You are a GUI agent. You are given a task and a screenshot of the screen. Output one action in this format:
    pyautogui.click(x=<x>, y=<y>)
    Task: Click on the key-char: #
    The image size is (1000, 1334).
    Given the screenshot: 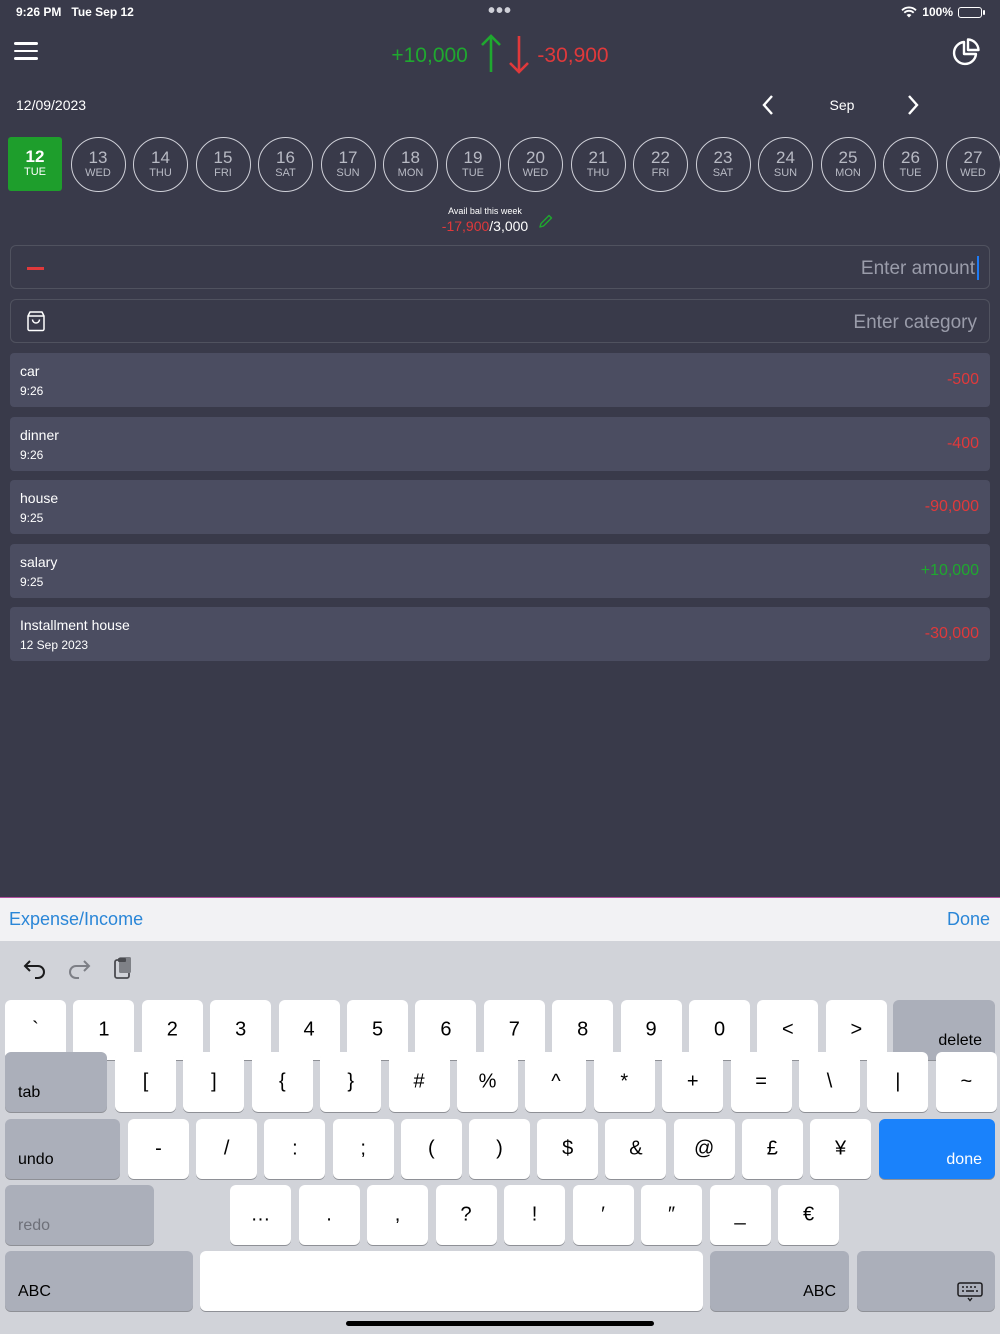 What is the action you would take?
    pyautogui.click(x=419, y=1082)
    